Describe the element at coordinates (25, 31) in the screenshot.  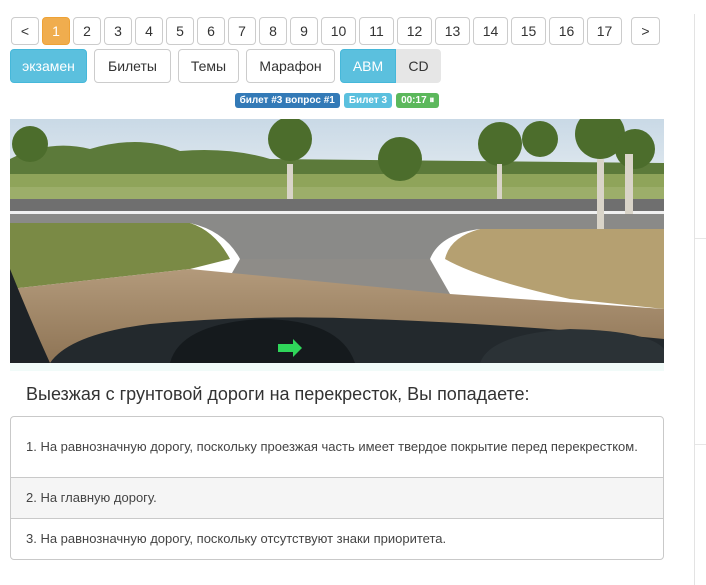
I see `prev-page-button: <` at that location.